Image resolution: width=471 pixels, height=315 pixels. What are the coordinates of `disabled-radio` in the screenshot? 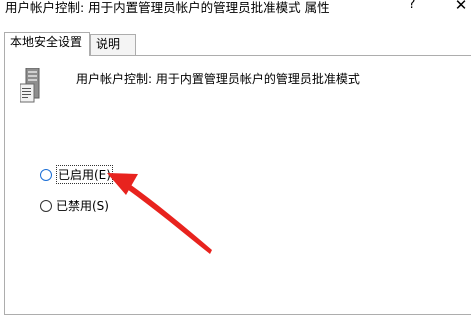 It's located at (46, 205).